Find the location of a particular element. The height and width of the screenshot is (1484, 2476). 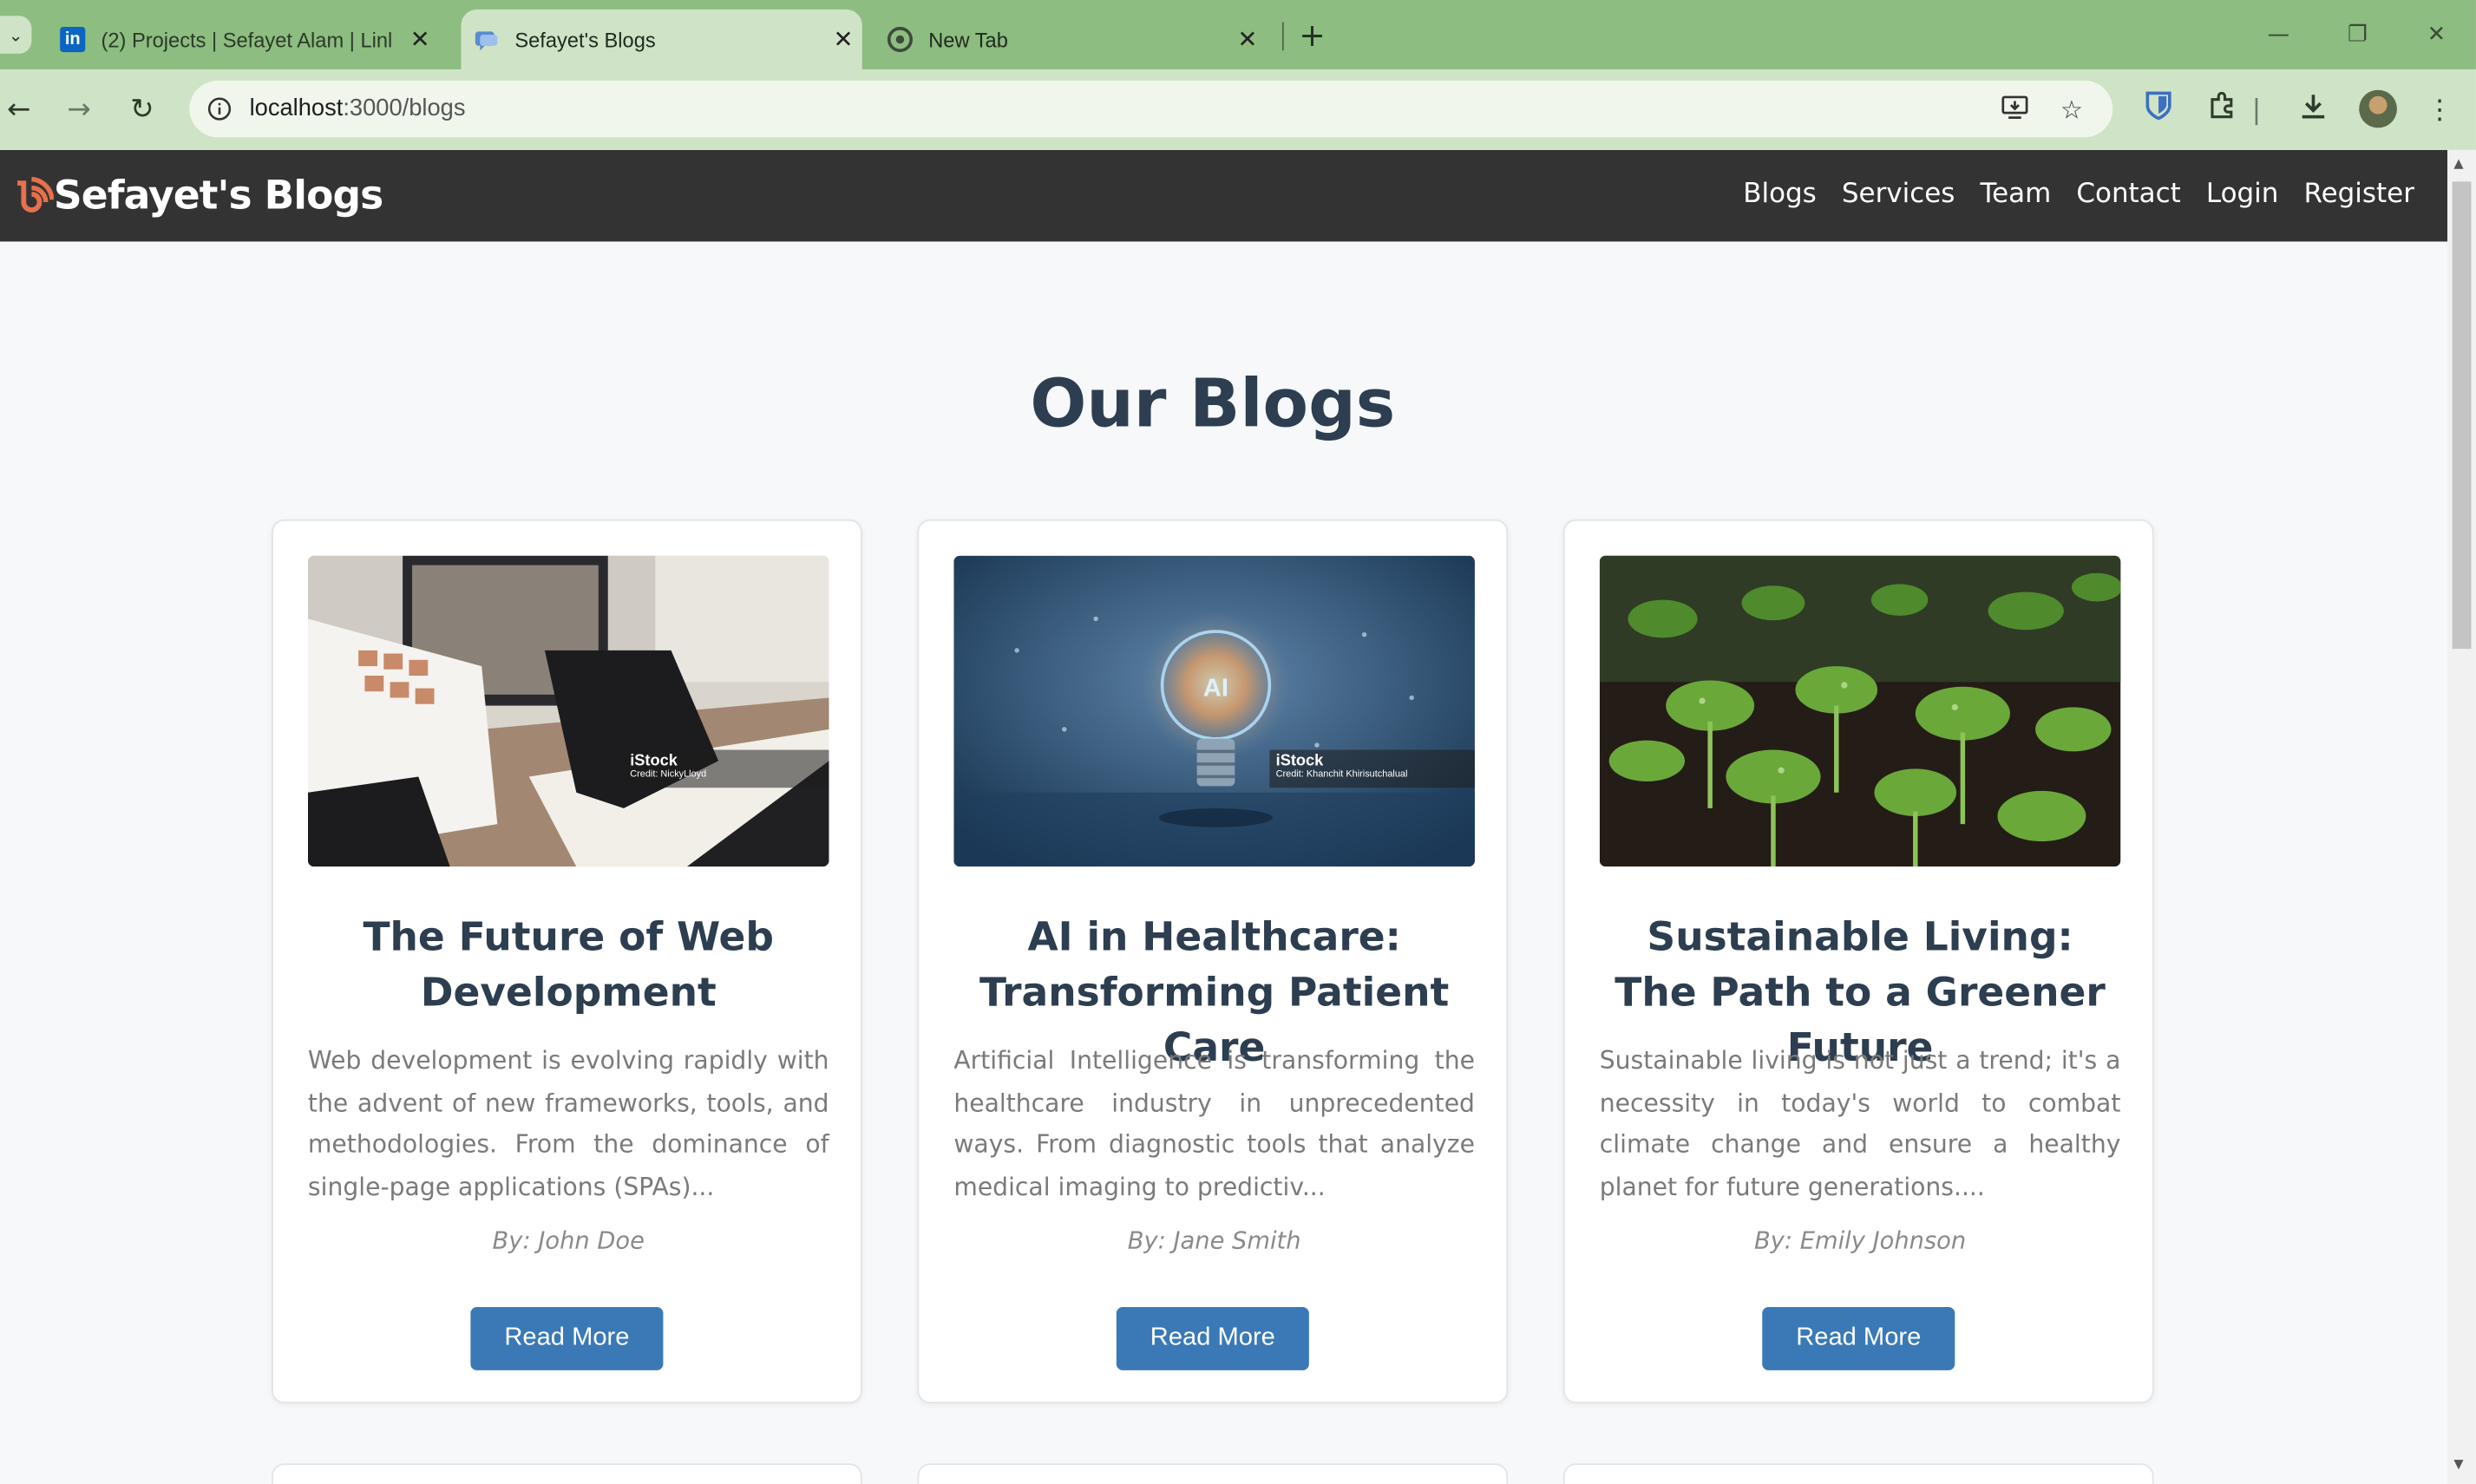

watermark-credit: Credit: Khanchit Khirisutchalual is located at coordinates (1342, 775).